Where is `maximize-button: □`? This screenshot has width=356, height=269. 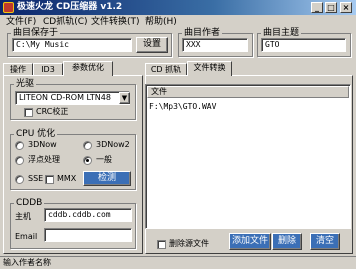 maximize-button: □ is located at coordinates (331, 7).